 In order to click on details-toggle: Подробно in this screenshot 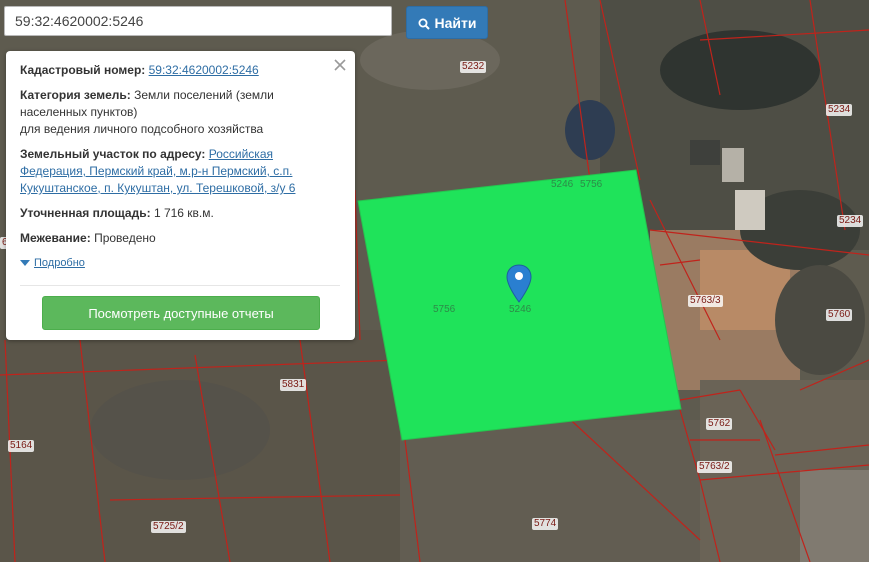, I will do `click(52, 263)`.